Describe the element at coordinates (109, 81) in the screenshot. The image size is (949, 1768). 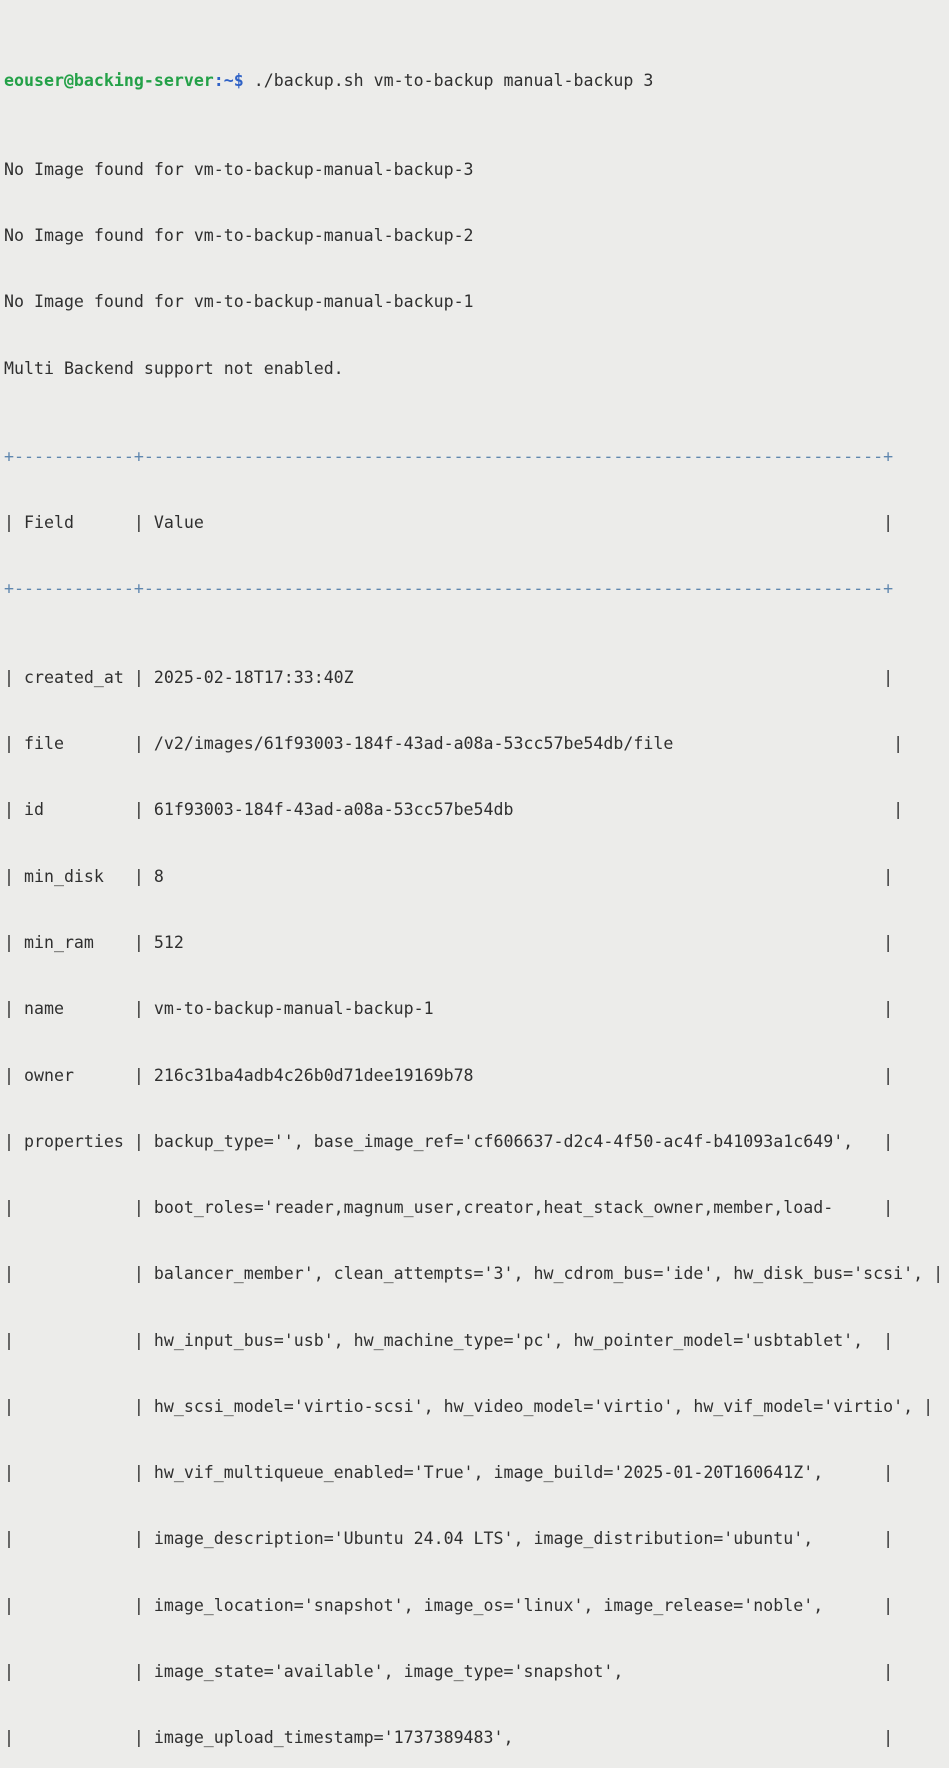
I see `prompt-user-host: eouser@backing-server` at that location.